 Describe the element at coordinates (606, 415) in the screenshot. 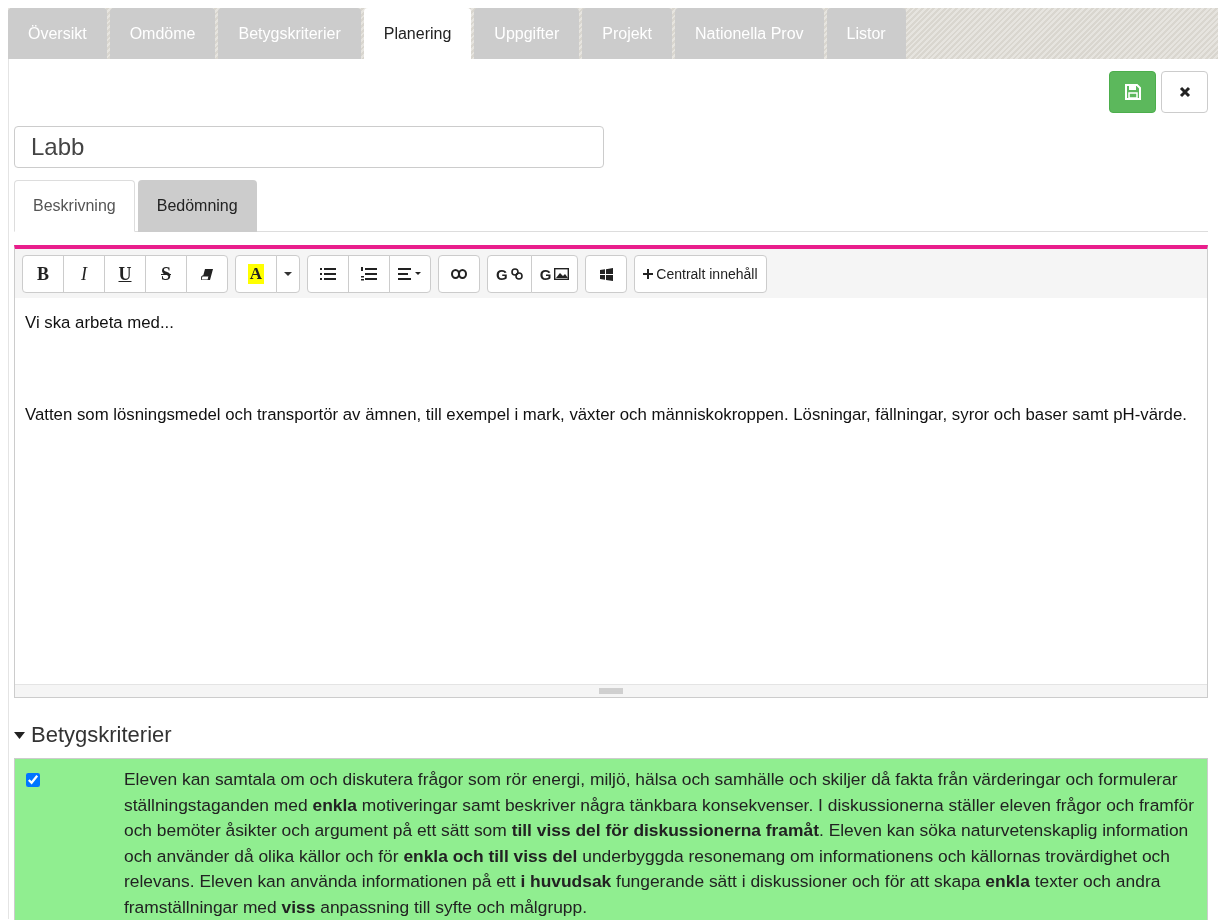

I see `paragraph: Vatten som lösningsmedel och transportör av ämnen, till exempel i mark, växter och människokroppen. Lösningar, fällningar, syror och baser samt pH-värde.` at that location.